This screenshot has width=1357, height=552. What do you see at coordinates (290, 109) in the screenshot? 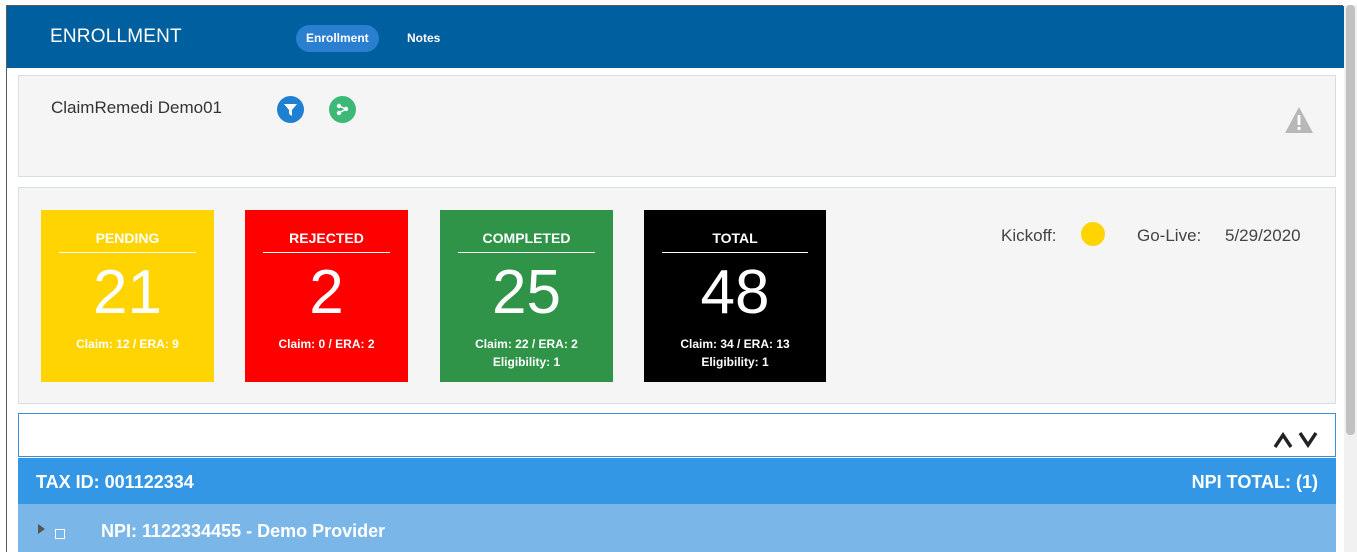
I see `filter-icon` at bounding box center [290, 109].